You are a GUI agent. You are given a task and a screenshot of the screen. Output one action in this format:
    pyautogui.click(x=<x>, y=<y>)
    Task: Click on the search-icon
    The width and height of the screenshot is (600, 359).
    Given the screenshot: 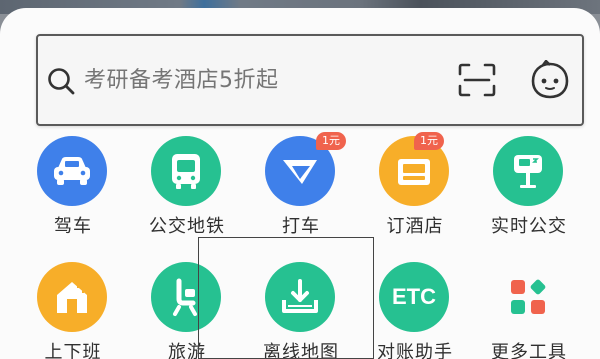 What is the action you would take?
    pyautogui.click(x=61, y=81)
    